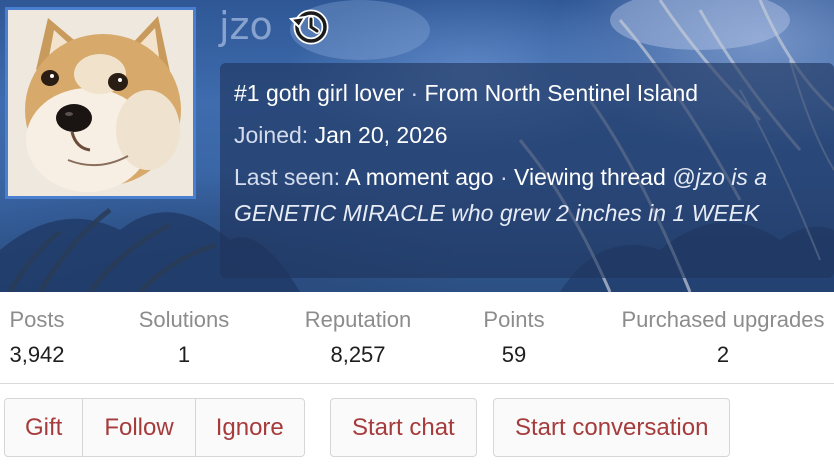 This screenshot has width=834, height=468. Describe the element at coordinates (419, 177) in the screenshot. I see `last-seen-time: A moment ago` at that location.